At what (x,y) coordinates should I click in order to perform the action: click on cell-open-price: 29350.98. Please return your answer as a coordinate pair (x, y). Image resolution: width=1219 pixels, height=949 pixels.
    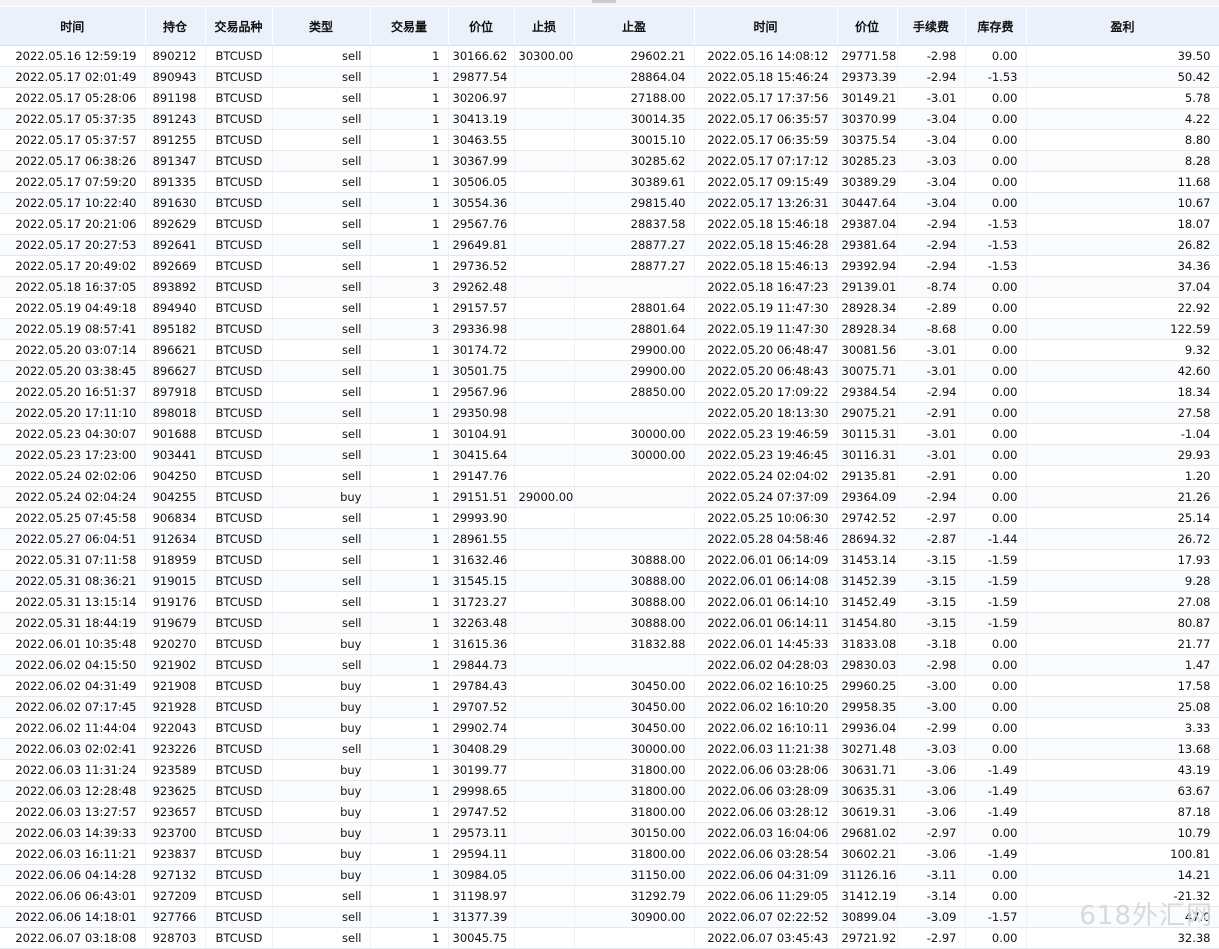
    Looking at the image, I should click on (481, 413).